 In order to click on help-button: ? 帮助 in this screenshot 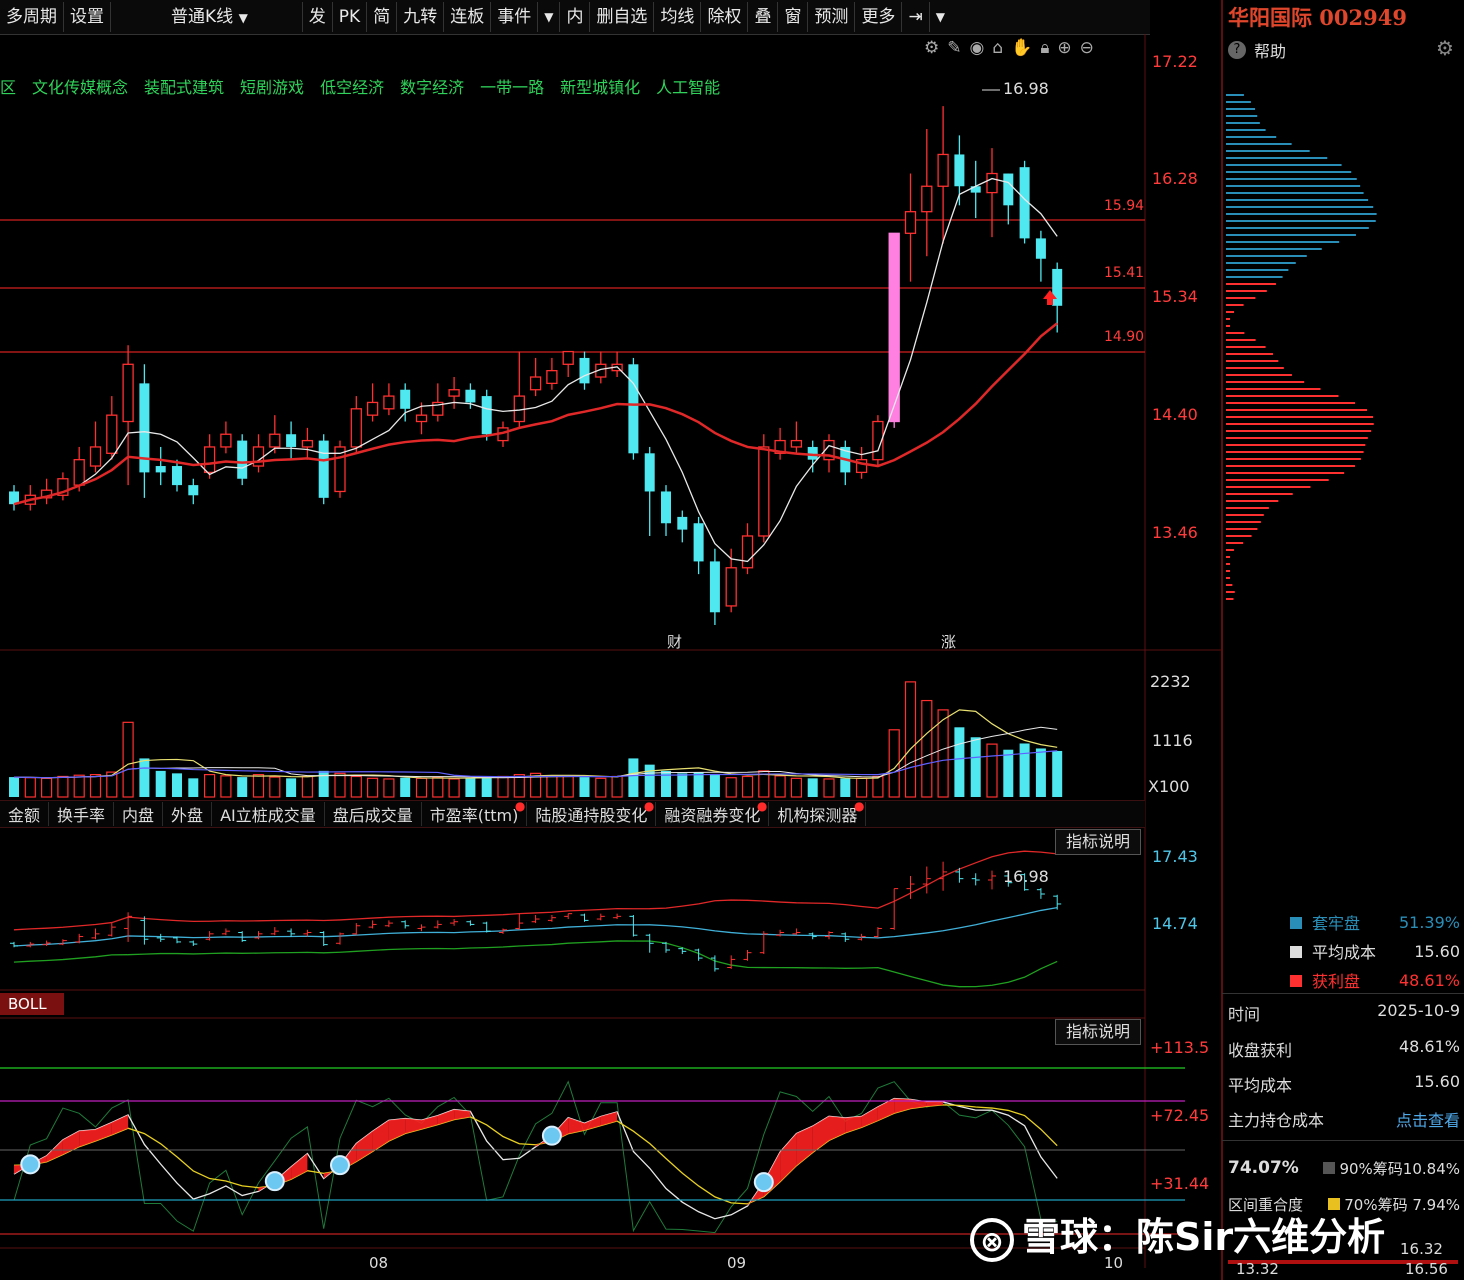, I will do `click(1257, 50)`.